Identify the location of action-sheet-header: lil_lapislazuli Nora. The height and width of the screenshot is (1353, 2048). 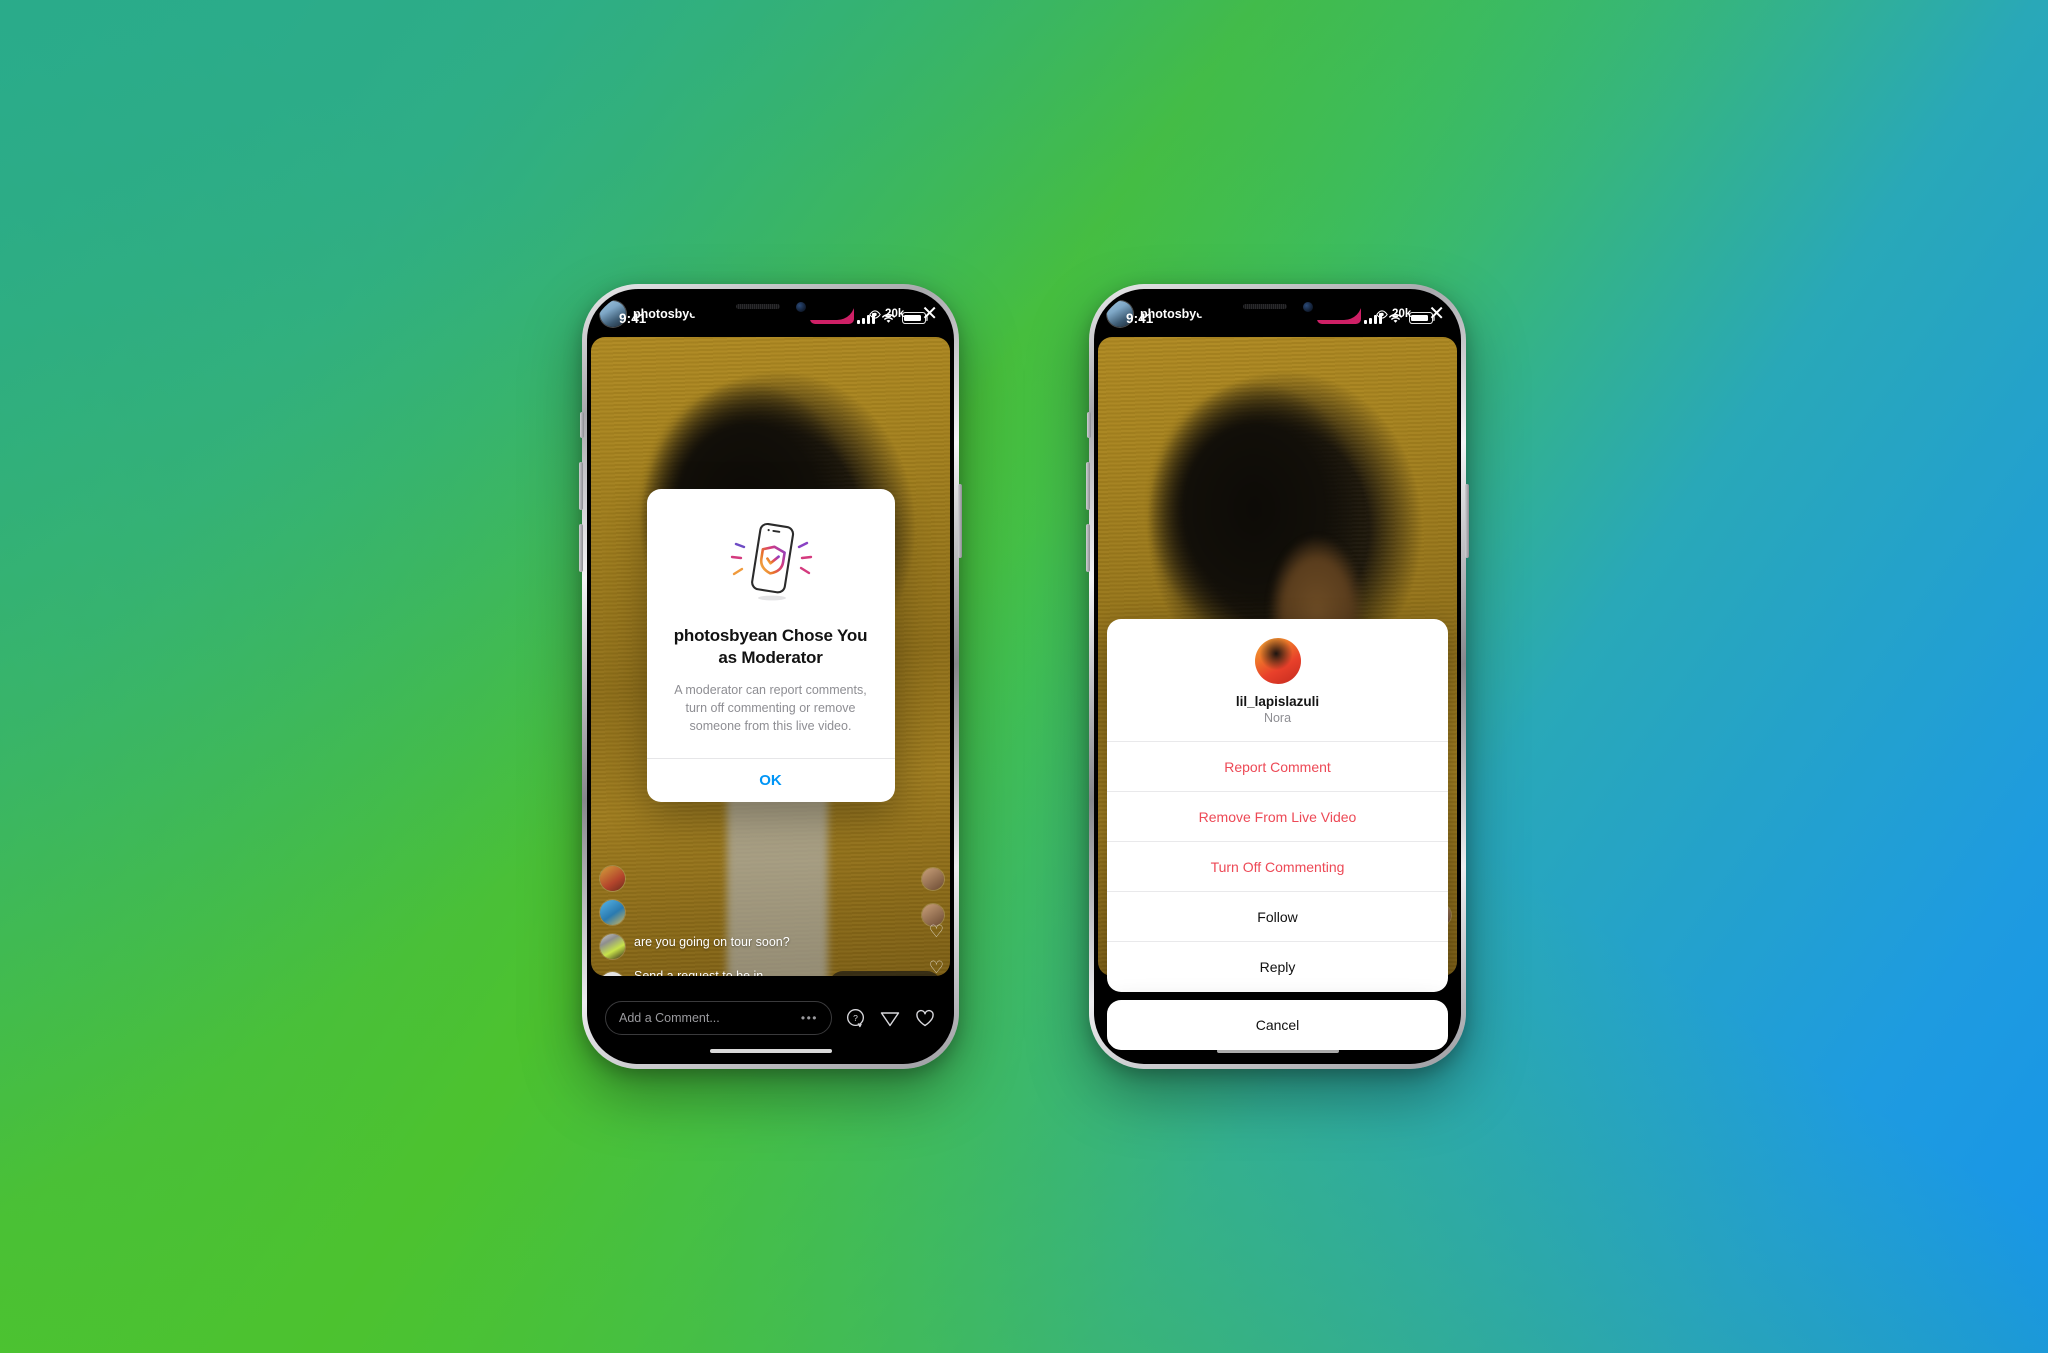
(1277, 680).